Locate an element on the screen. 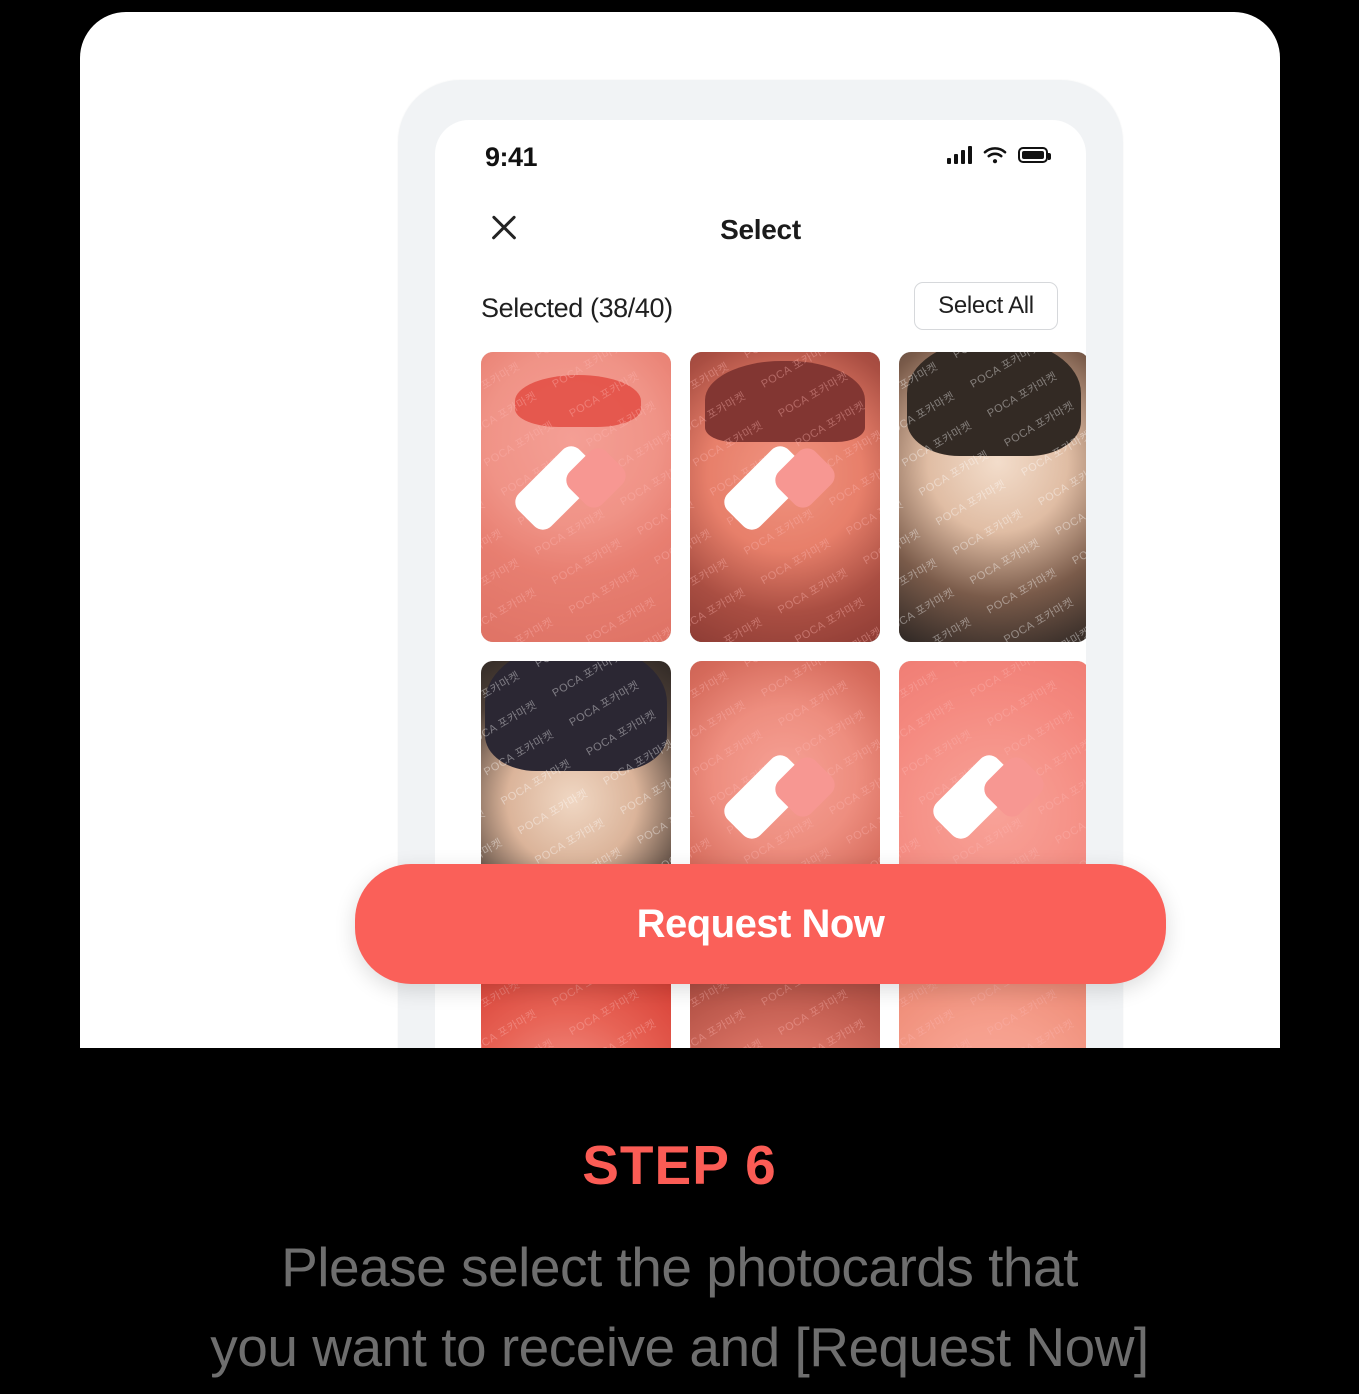  caption-line-1: Please select the photocards that is located at coordinates (679, 1267).